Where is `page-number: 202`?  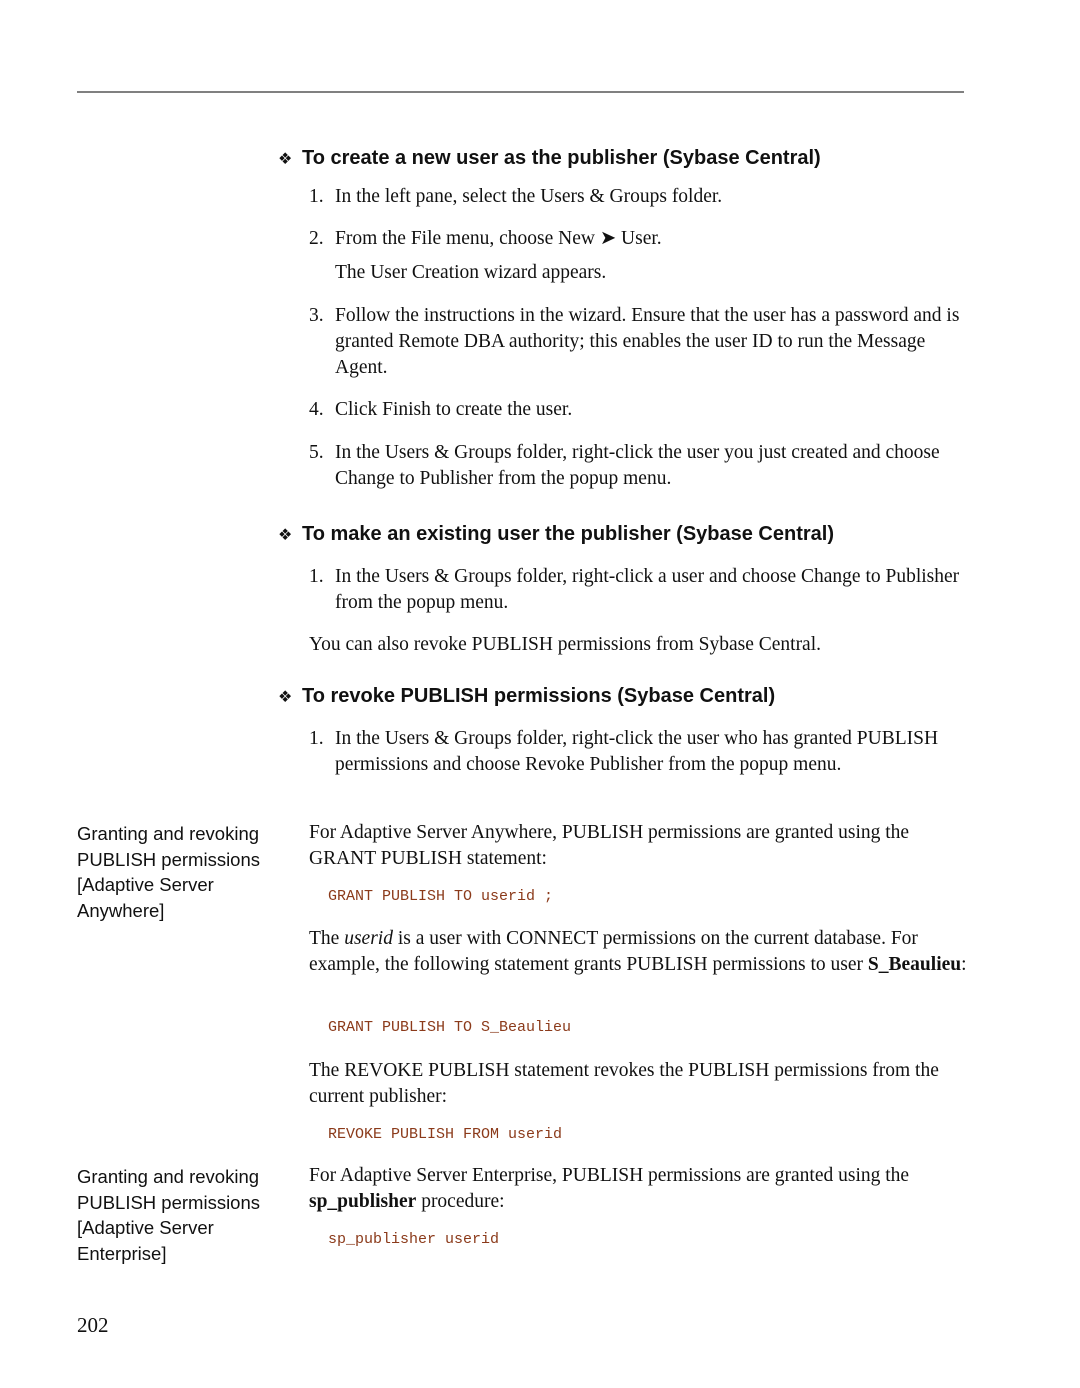
page-number: 202 is located at coordinates (93, 1325).